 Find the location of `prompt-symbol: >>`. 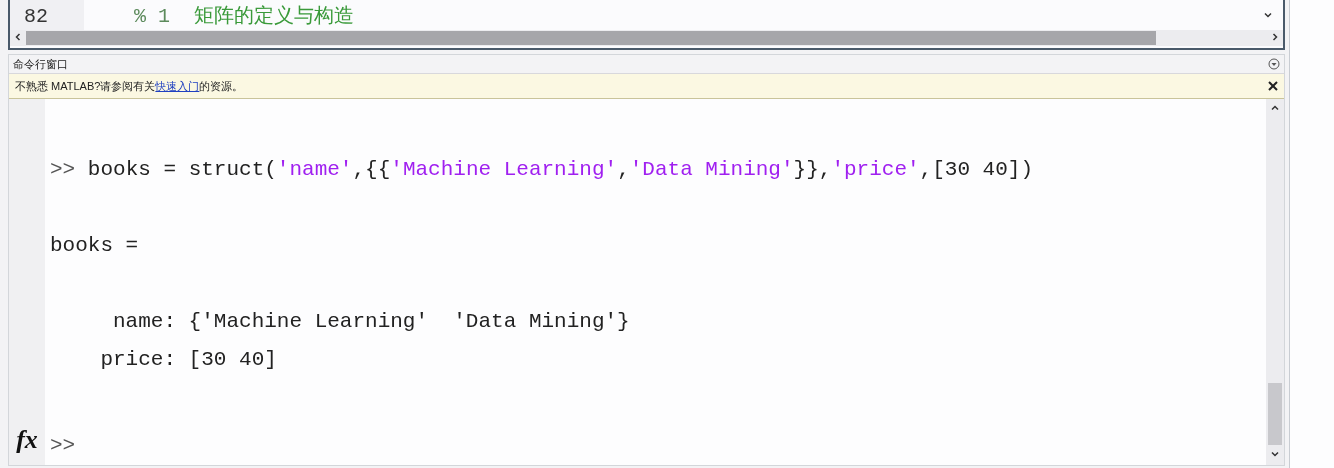

prompt-symbol: >> is located at coordinates (63, 169).